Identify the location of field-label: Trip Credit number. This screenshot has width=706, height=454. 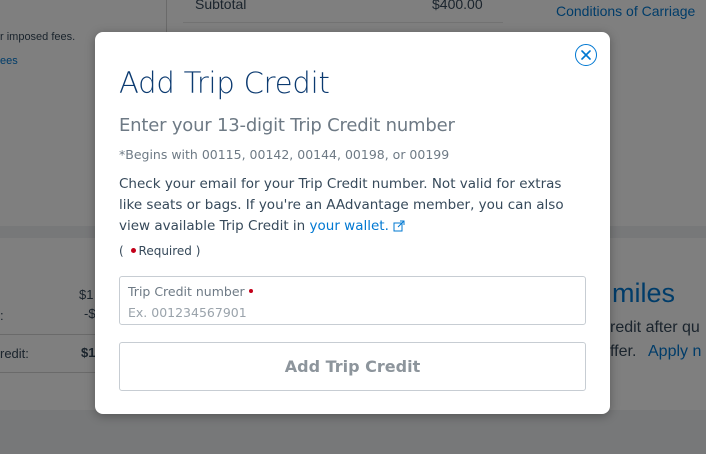
(192, 291).